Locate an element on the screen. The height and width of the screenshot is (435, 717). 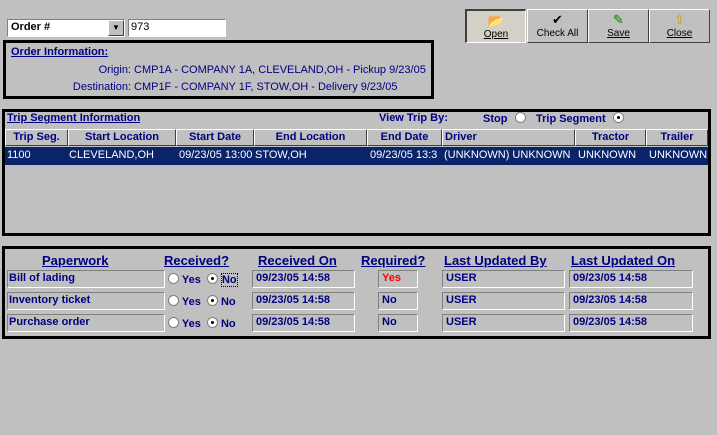
table-cell: STOW,OH is located at coordinates (281, 155).